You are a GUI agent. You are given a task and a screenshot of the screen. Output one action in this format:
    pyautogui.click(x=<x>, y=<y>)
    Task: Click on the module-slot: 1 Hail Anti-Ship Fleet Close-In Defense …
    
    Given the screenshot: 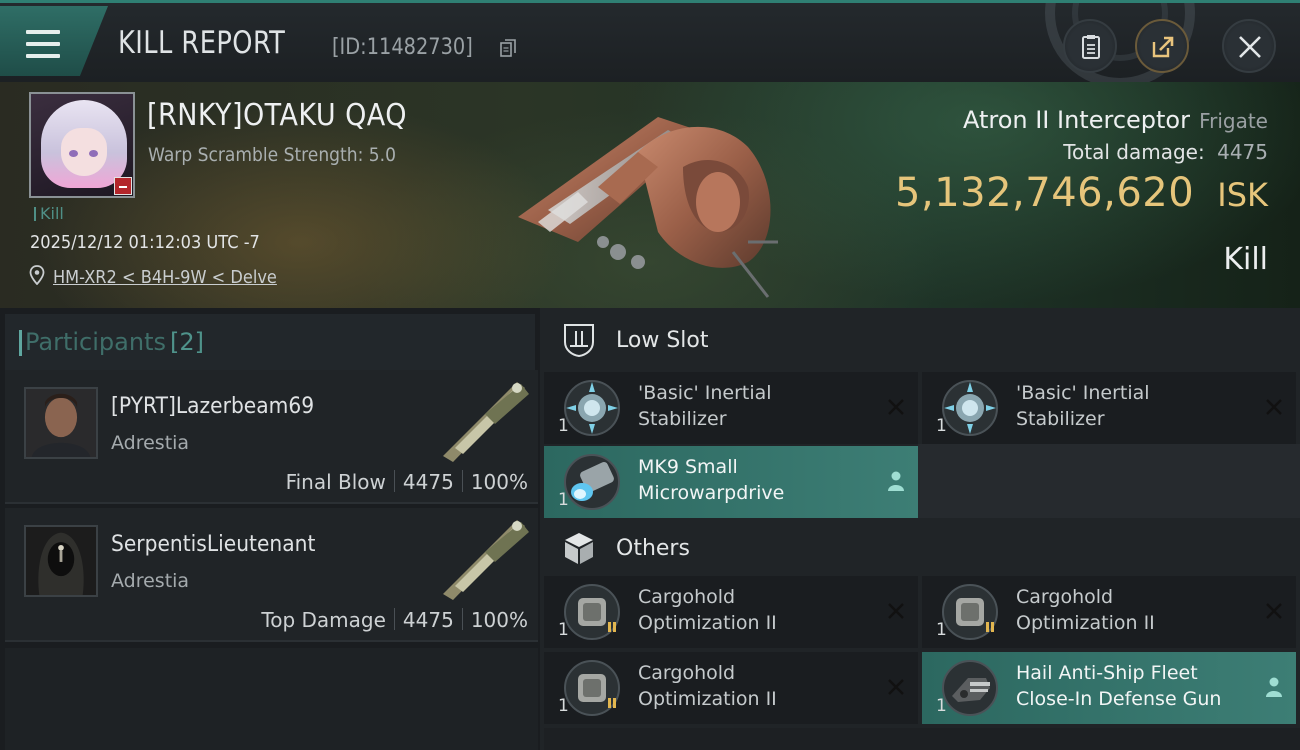 What is the action you would take?
    pyautogui.click(x=1109, y=688)
    